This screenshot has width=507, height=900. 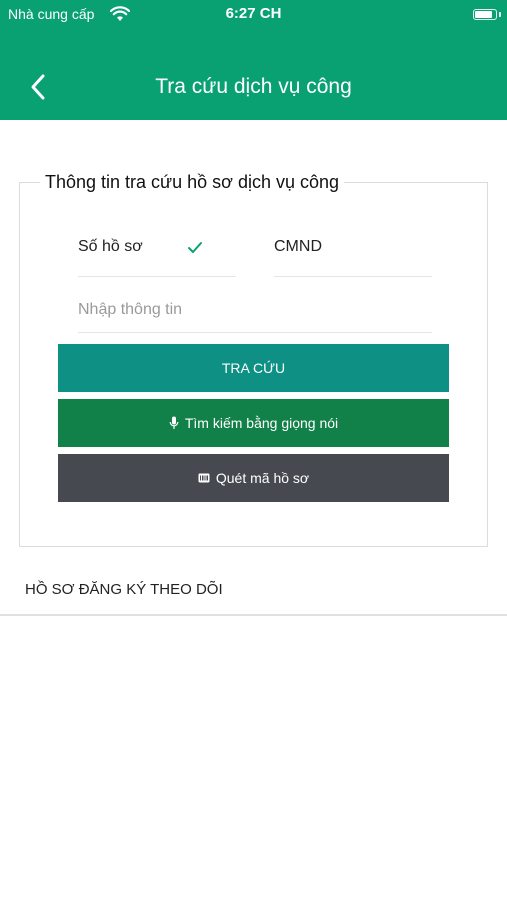 I want to click on search-button-label: TRA CỨU, so click(x=253, y=368).